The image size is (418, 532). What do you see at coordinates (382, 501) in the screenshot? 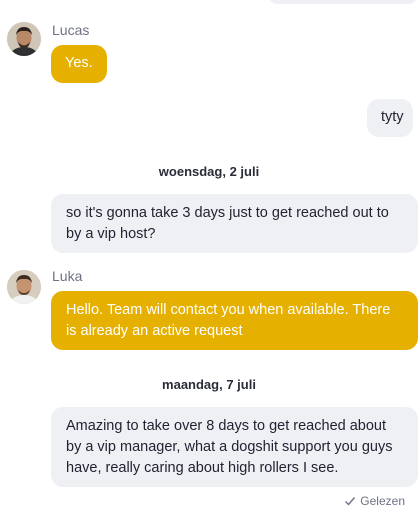
I see `read-status-label: Gelezen` at bounding box center [382, 501].